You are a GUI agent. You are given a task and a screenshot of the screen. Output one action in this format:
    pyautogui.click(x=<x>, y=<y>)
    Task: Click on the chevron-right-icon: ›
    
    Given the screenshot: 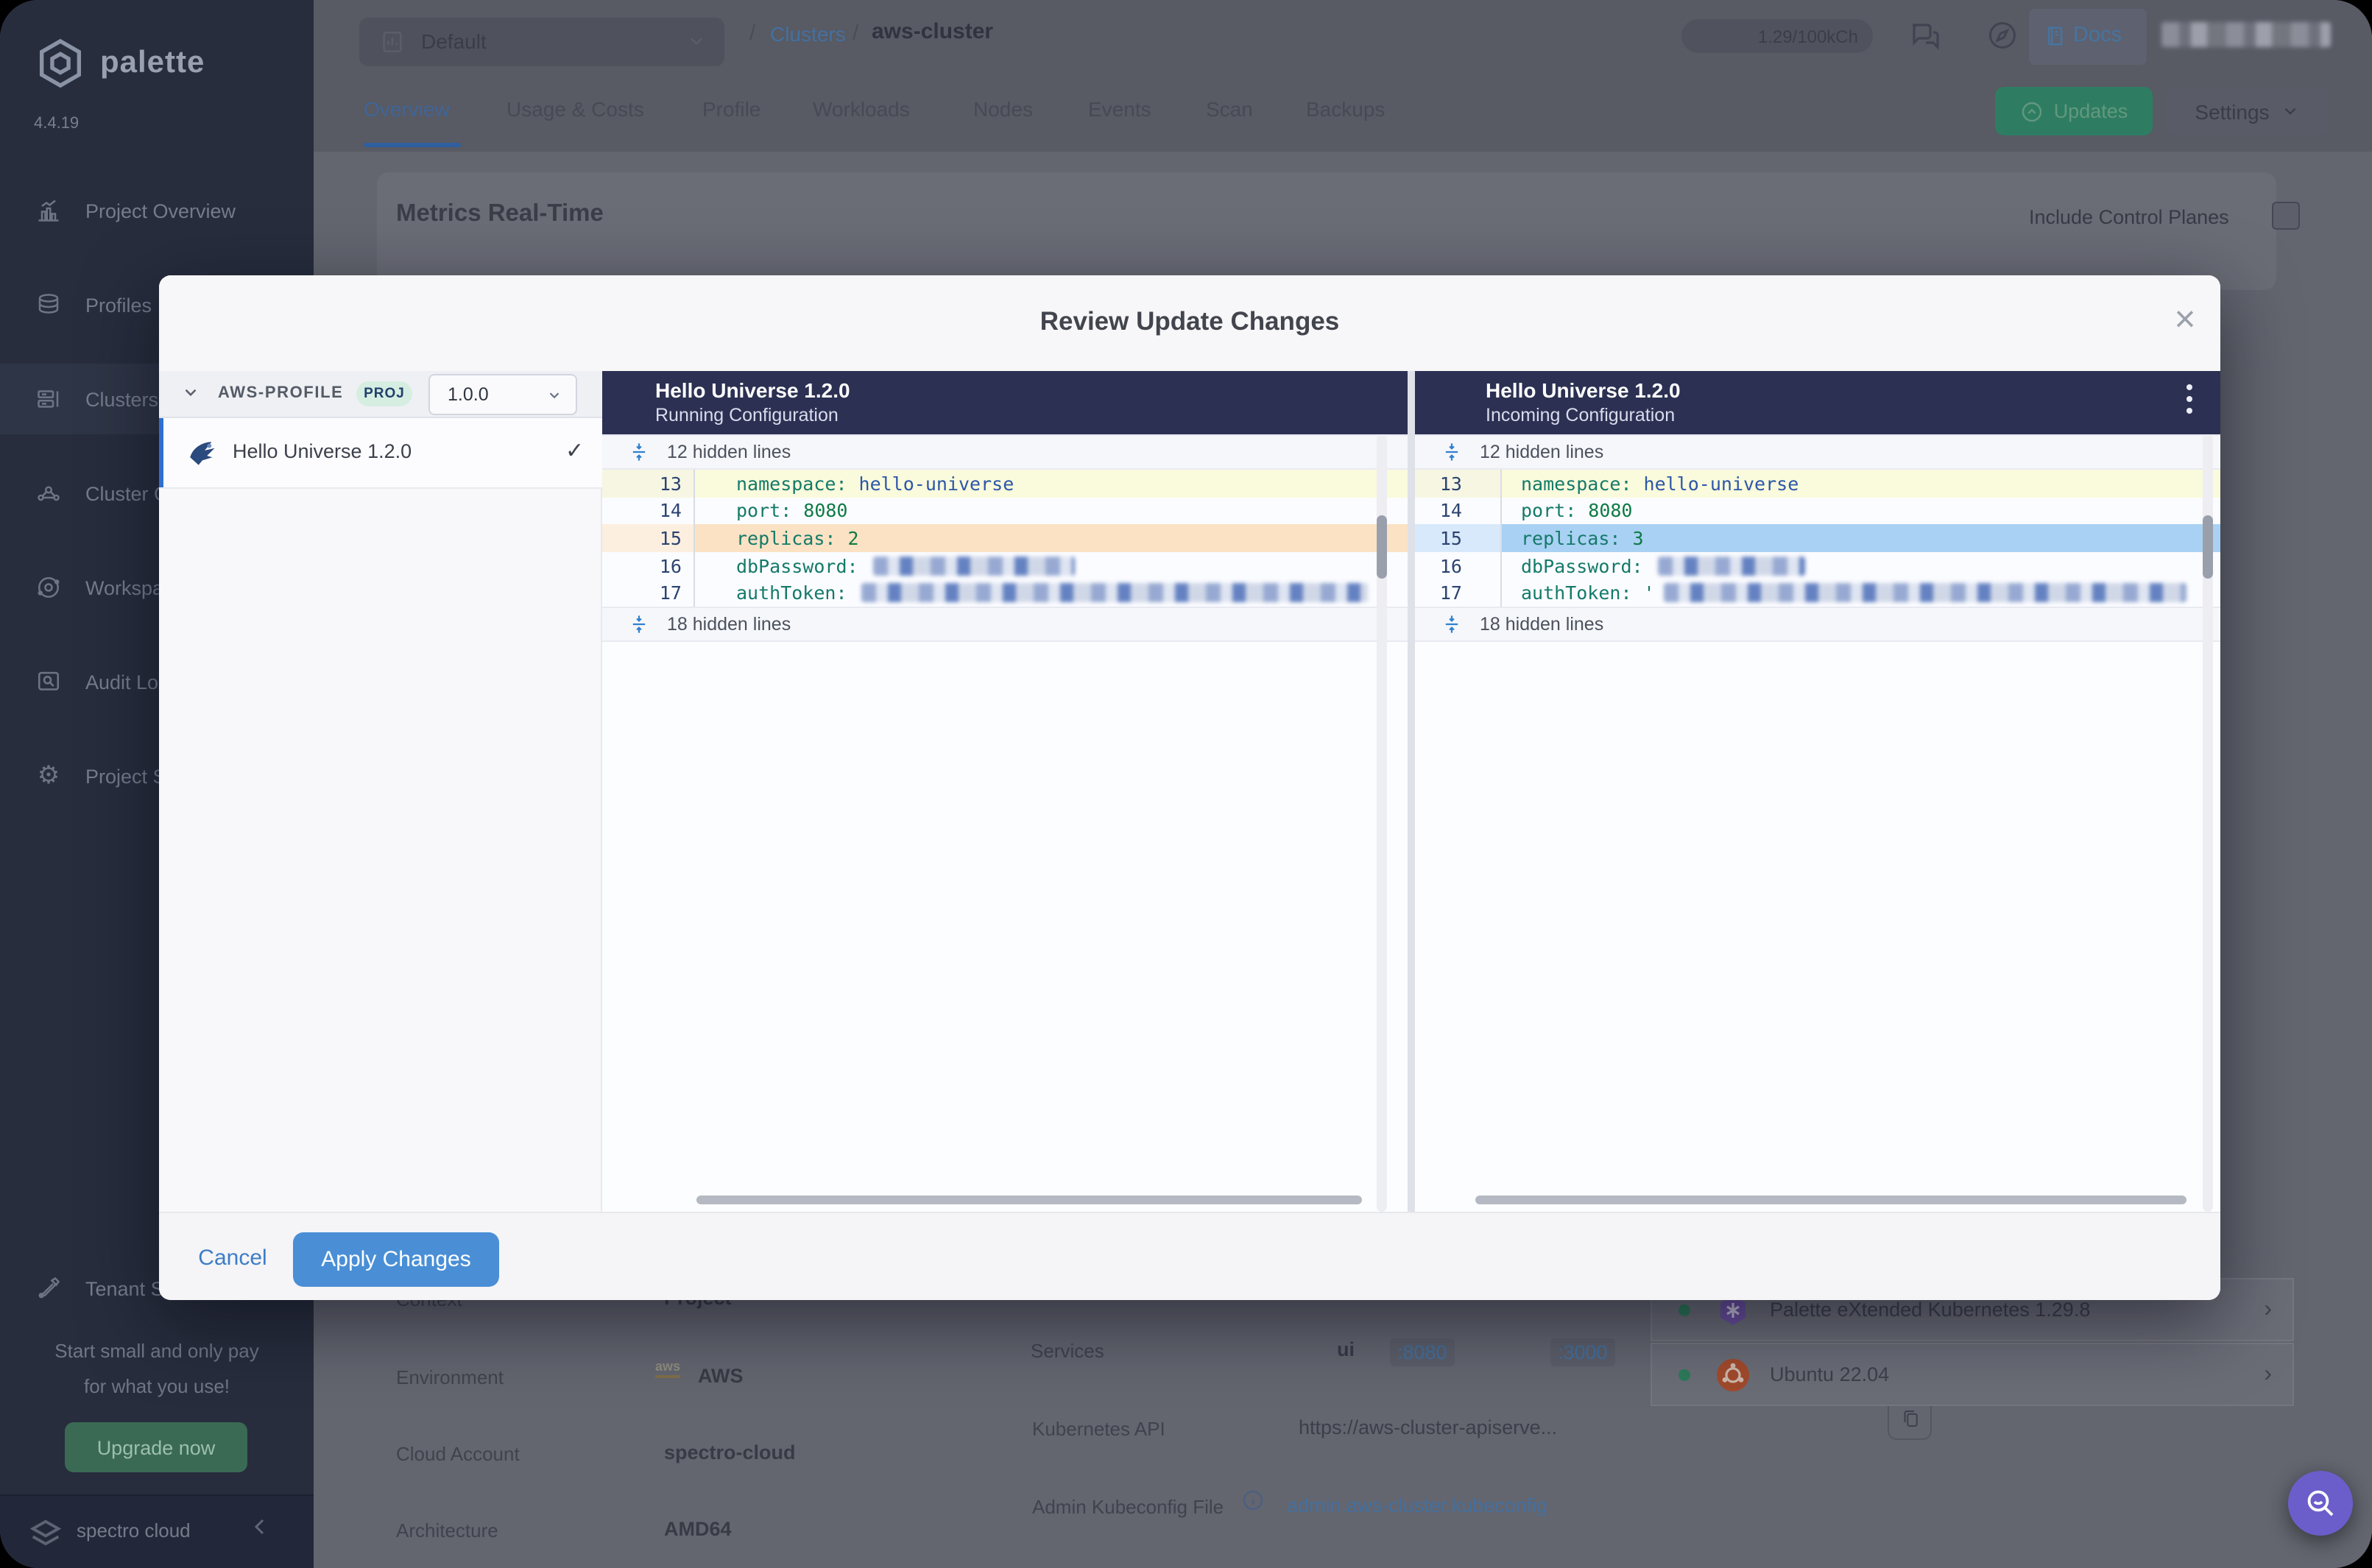 What is the action you would take?
    pyautogui.click(x=2268, y=1374)
    